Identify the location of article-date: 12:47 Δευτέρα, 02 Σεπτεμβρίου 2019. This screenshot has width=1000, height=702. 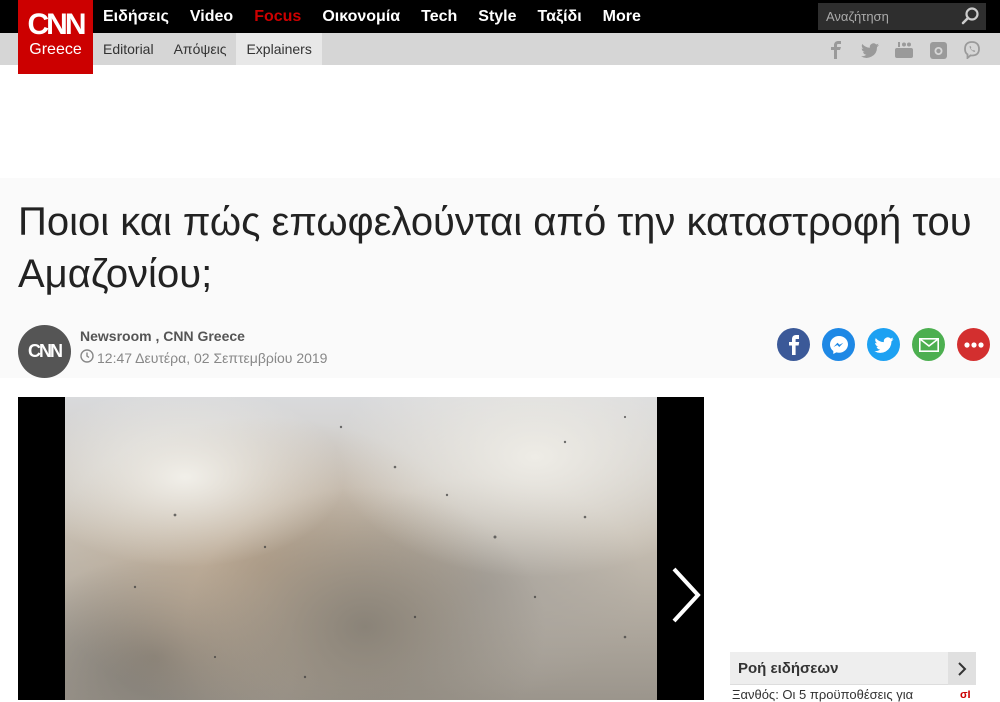
(212, 357).